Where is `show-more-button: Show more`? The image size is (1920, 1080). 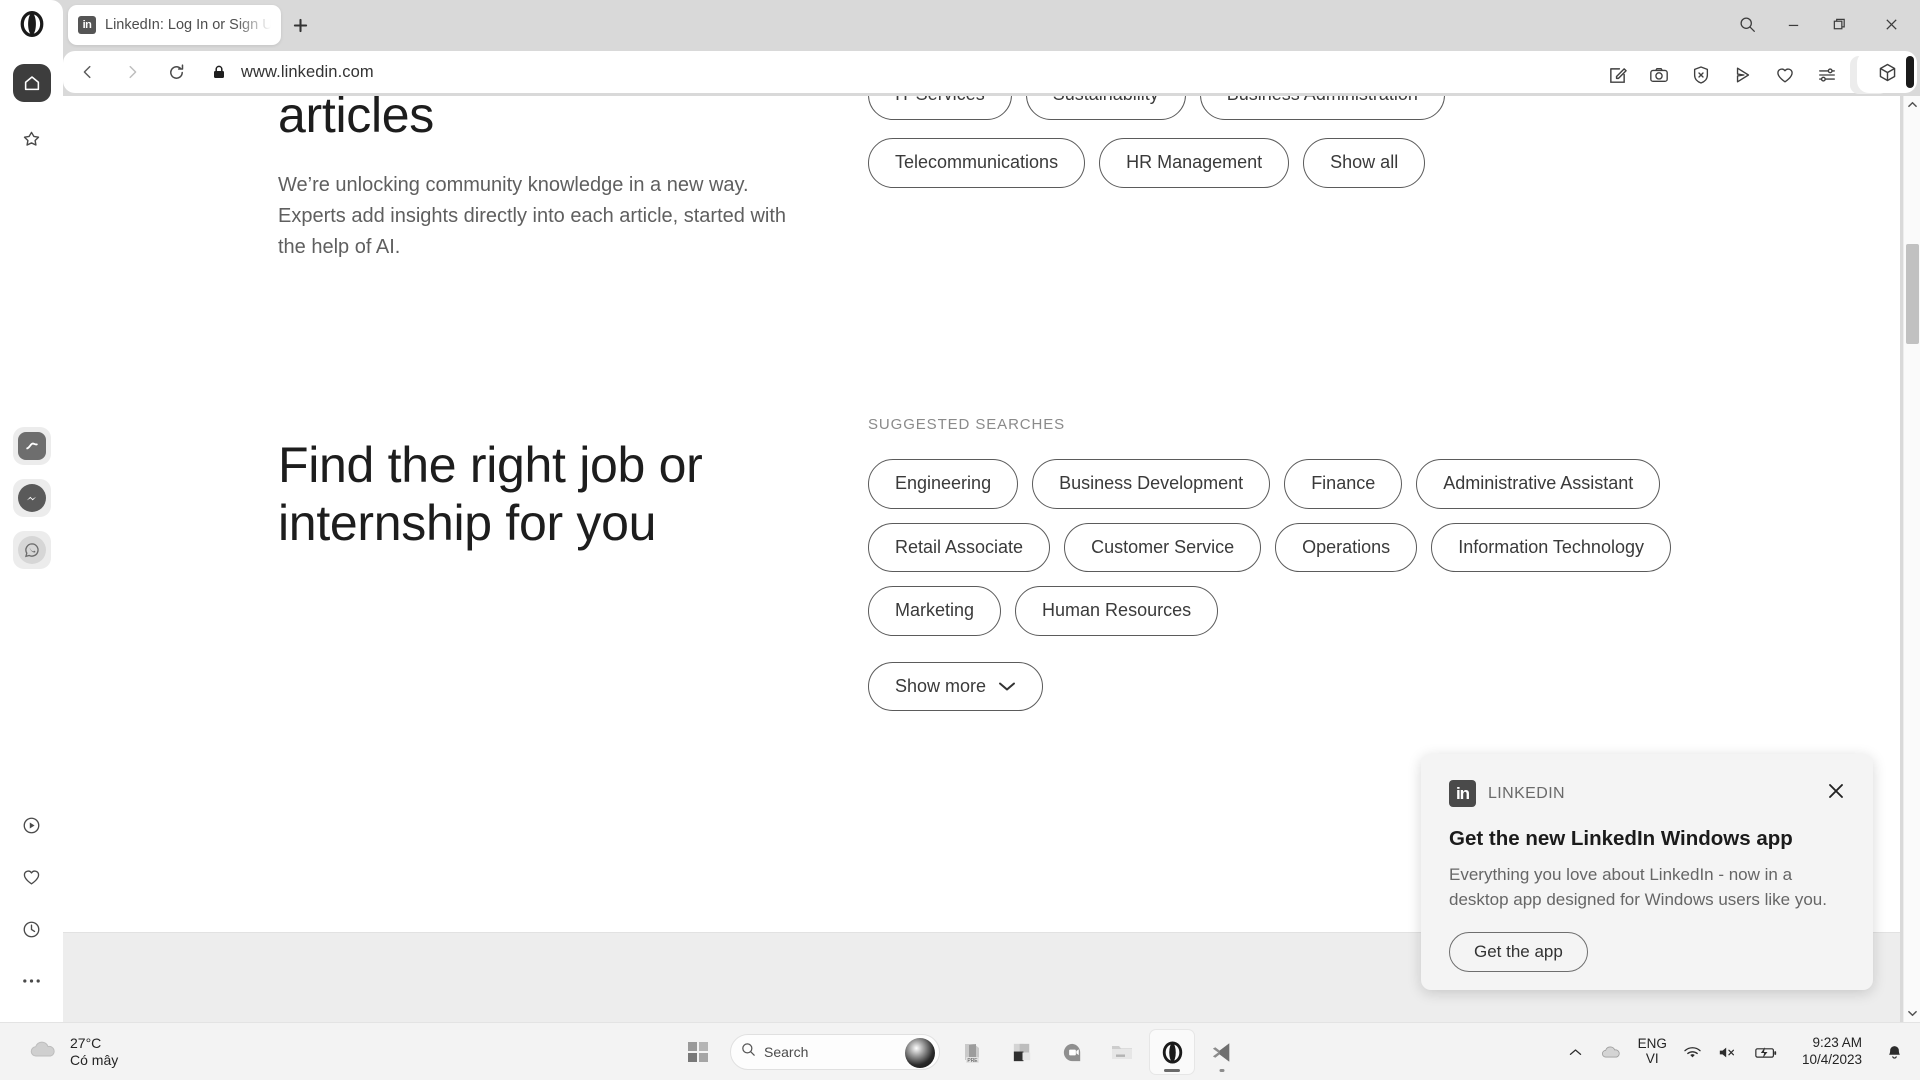 show-more-button: Show more is located at coordinates (956, 686).